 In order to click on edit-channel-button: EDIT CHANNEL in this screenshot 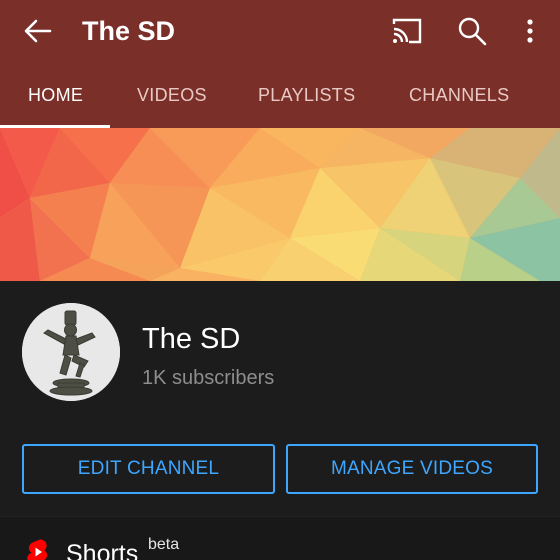, I will do `click(148, 469)`.